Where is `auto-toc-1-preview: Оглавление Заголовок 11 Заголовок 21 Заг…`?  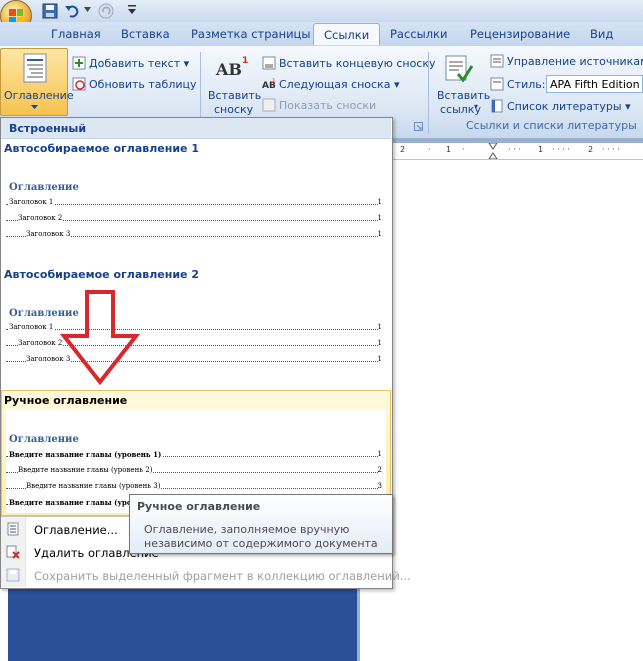 auto-toc-1-preview: Оглавление Заголовок 11 Заголовок 21 Заг… is located at coordinates (196, 209).